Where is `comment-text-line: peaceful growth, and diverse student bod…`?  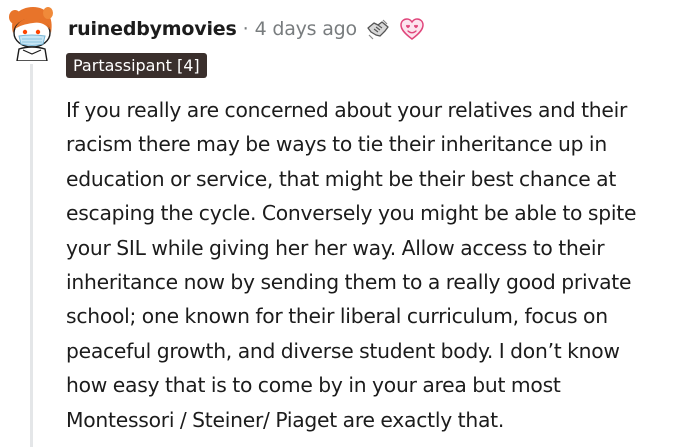
comment-text-line: peaceful growth, and diverse student bod… is located at coordinates (343, 350).